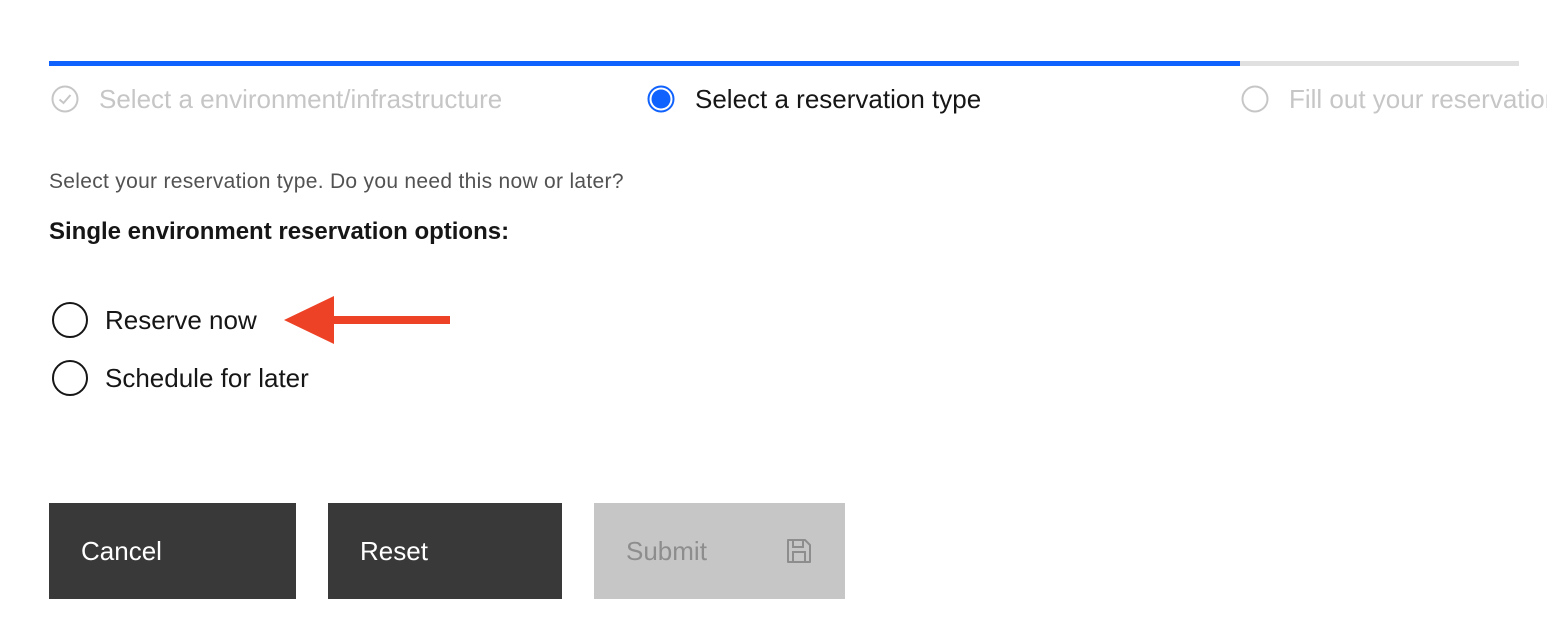 The width and height of the screenshot is (1547, 624). I want to click on step-label: Select a environment/infrastructure, so click(301, 98).